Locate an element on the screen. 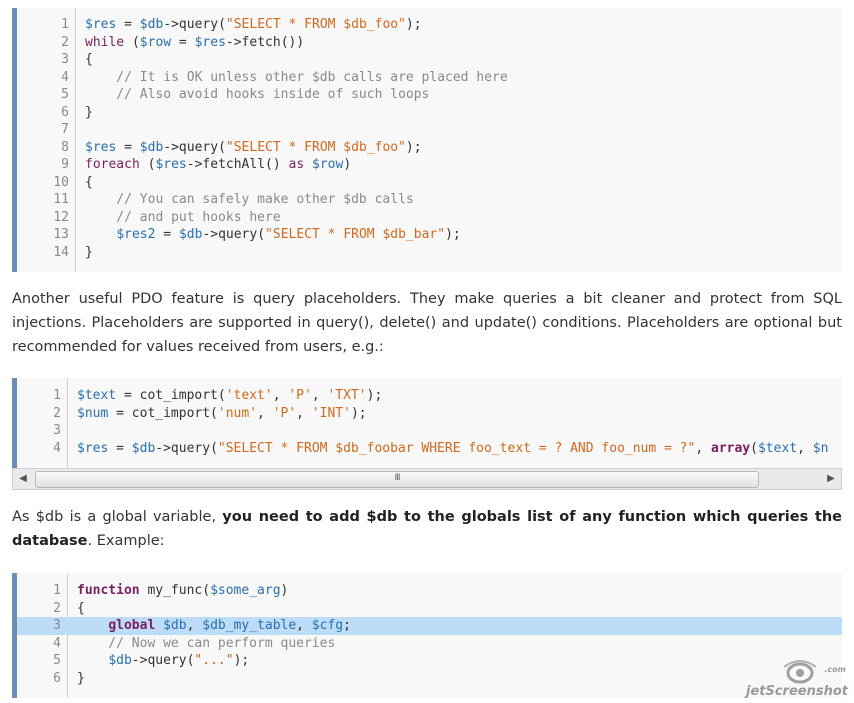 The height and width of the screenshot is (703, 854). code-text: $num = cot_import('num', 'P', 'INT'); is located at coordinates (222, 414).